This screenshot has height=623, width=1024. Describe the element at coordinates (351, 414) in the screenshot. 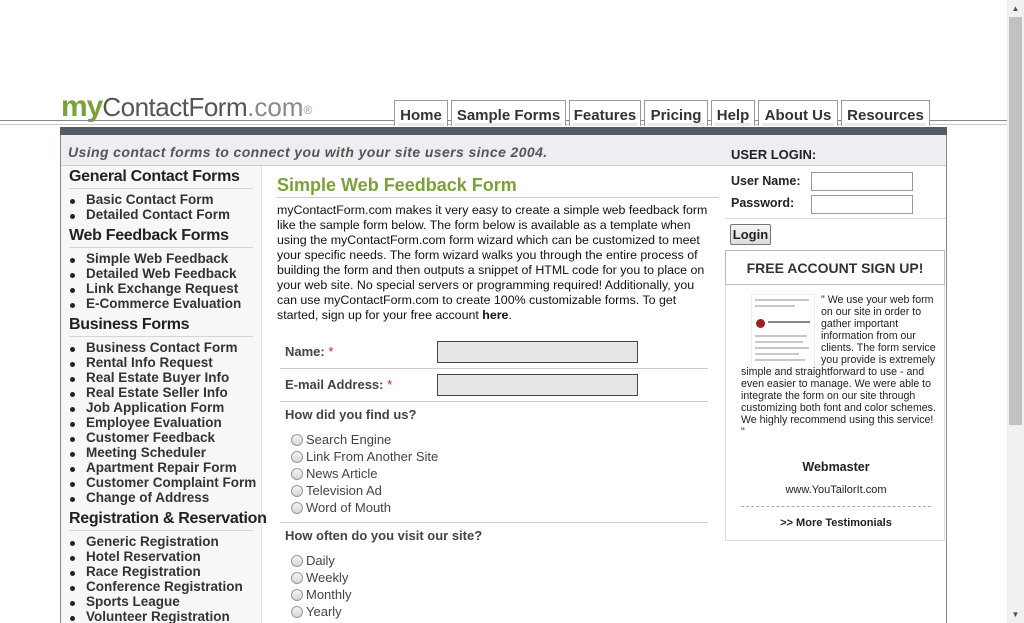

I see `question-find-us: How did you find us?` at that location.